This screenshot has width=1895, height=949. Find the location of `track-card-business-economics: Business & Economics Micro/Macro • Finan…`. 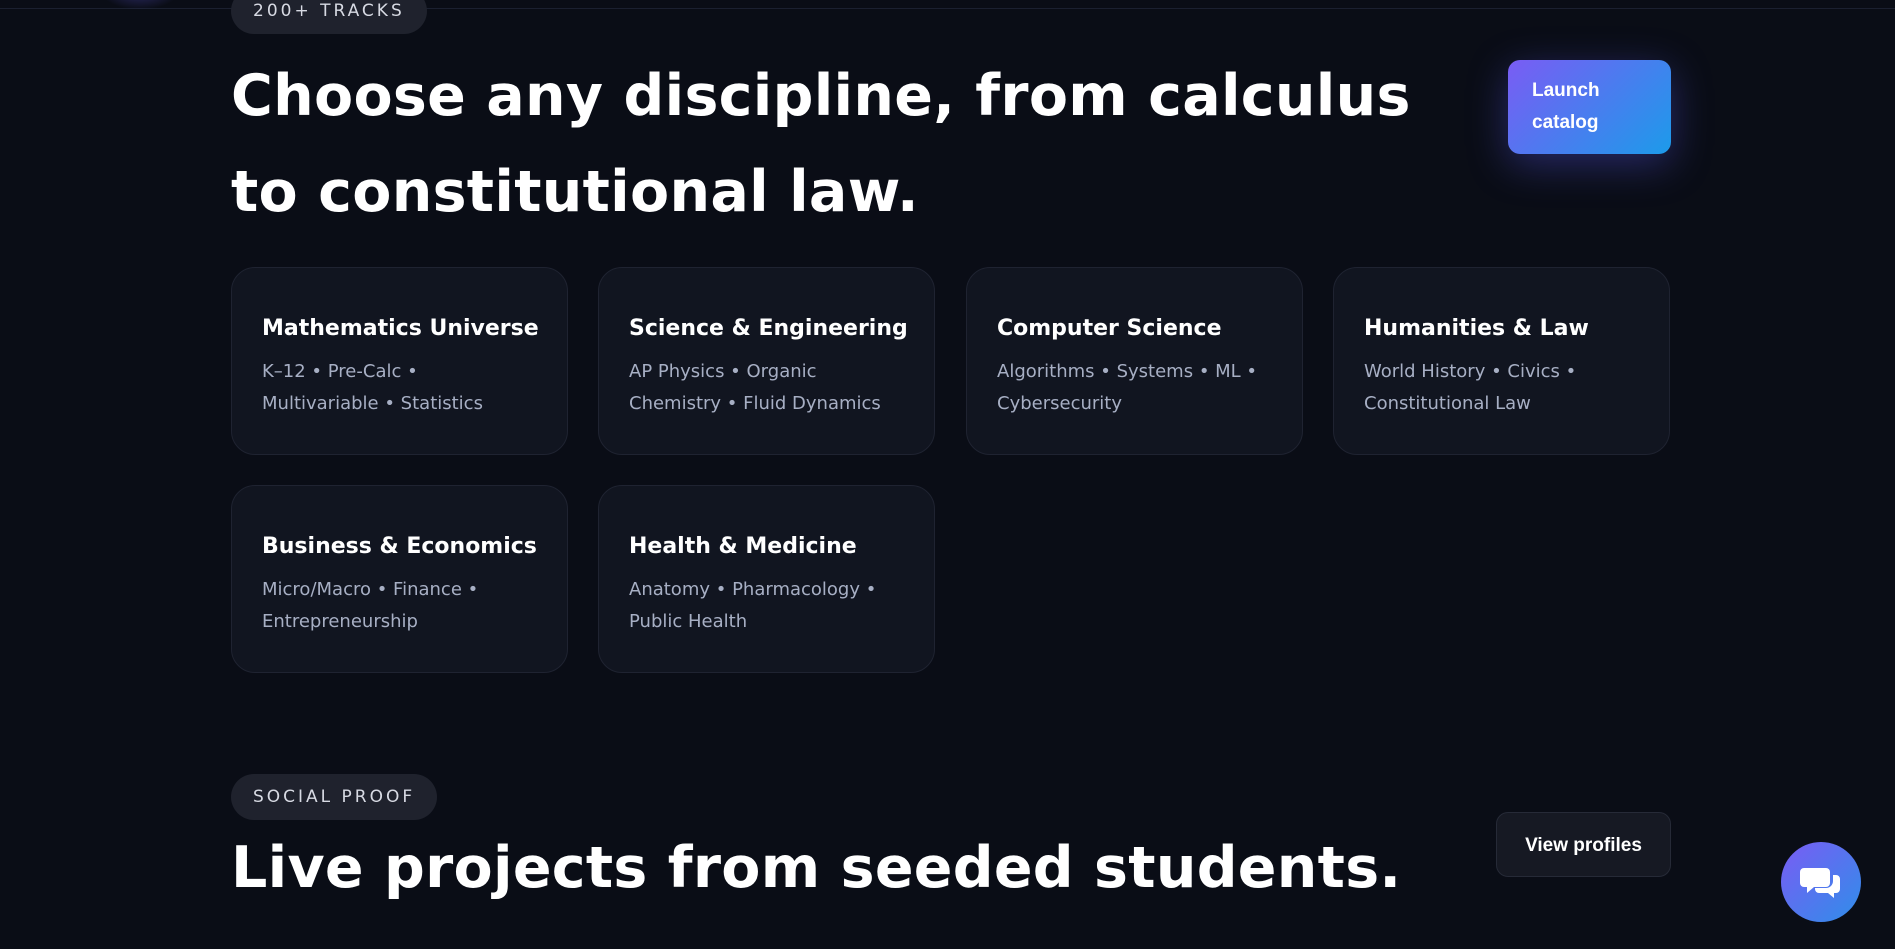

track-card-business-economics: Business & Economics Micro/Macro • Finan… is located at coordinates (399, 579).